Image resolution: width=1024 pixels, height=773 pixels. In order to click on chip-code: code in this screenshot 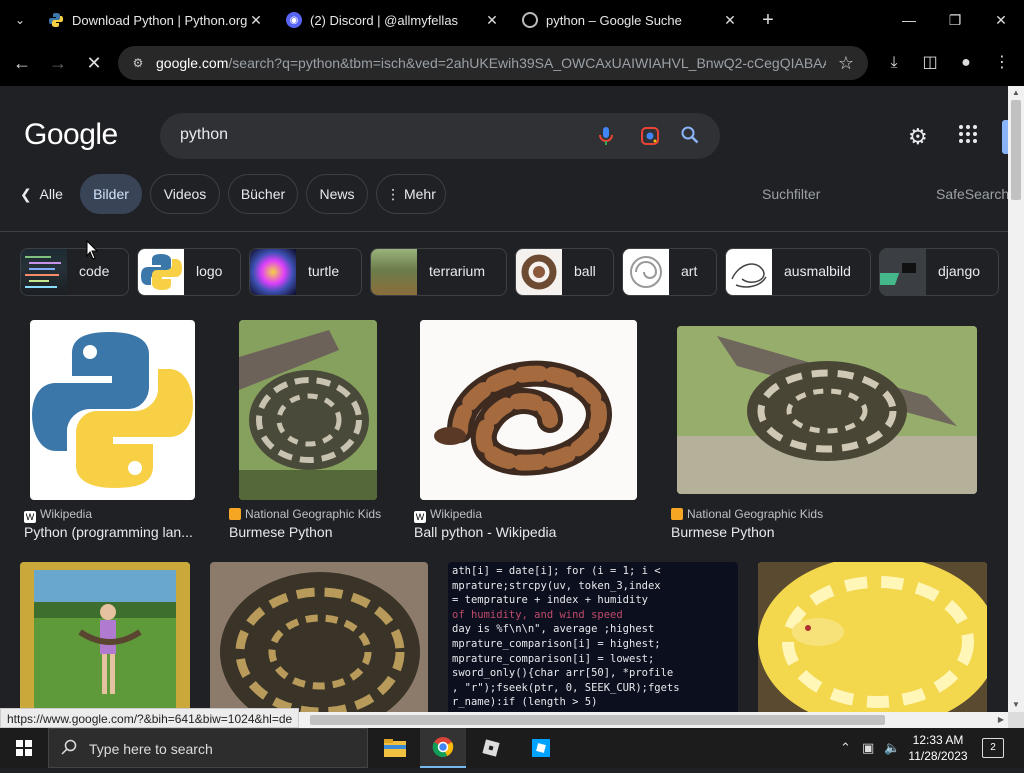, I will do `click(74, 272)`.